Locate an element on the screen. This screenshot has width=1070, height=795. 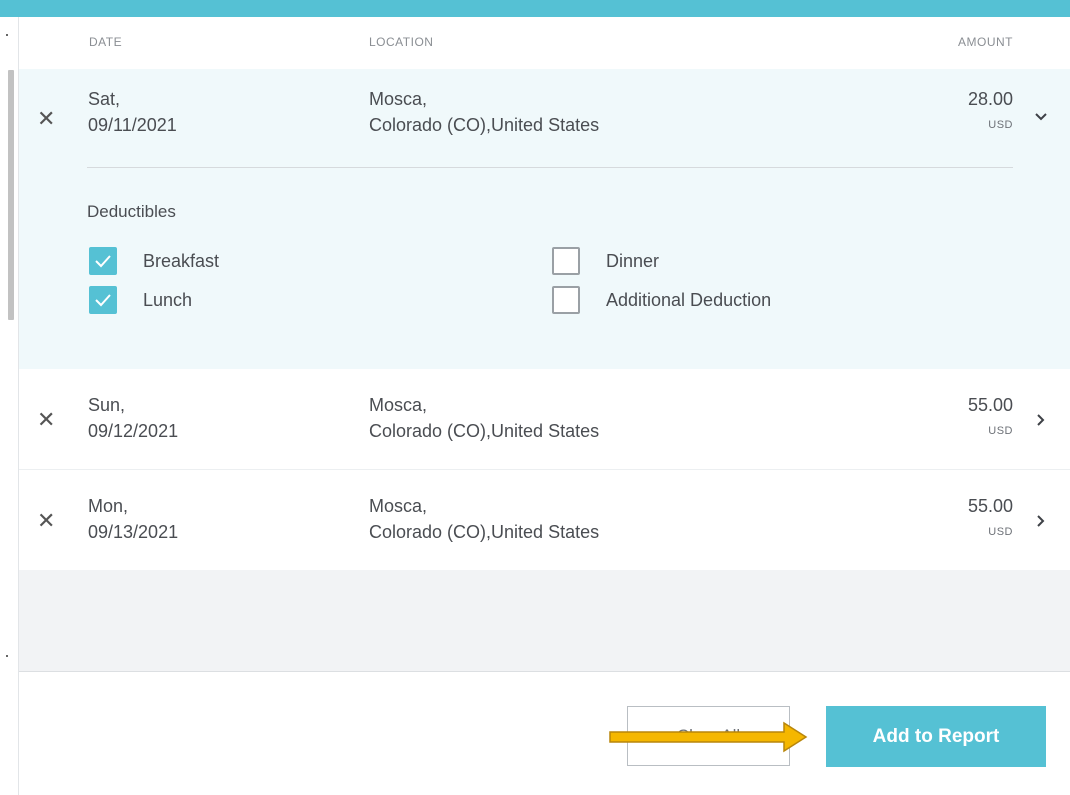
breakfast-checkbox: Breakfast is located at coordinates (154, 261).